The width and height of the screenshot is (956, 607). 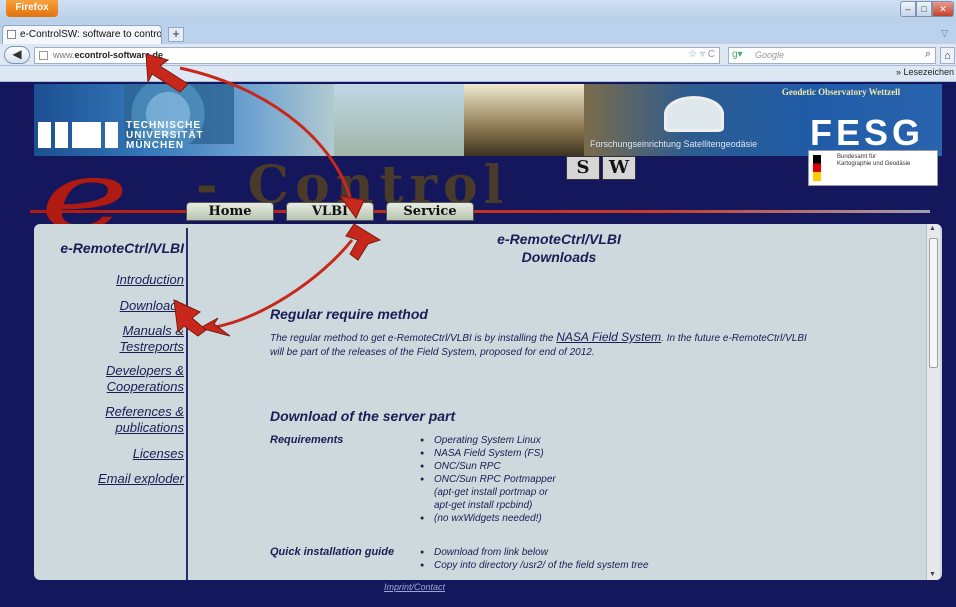 I want to click on page-icon, so click(x=11, y=34).